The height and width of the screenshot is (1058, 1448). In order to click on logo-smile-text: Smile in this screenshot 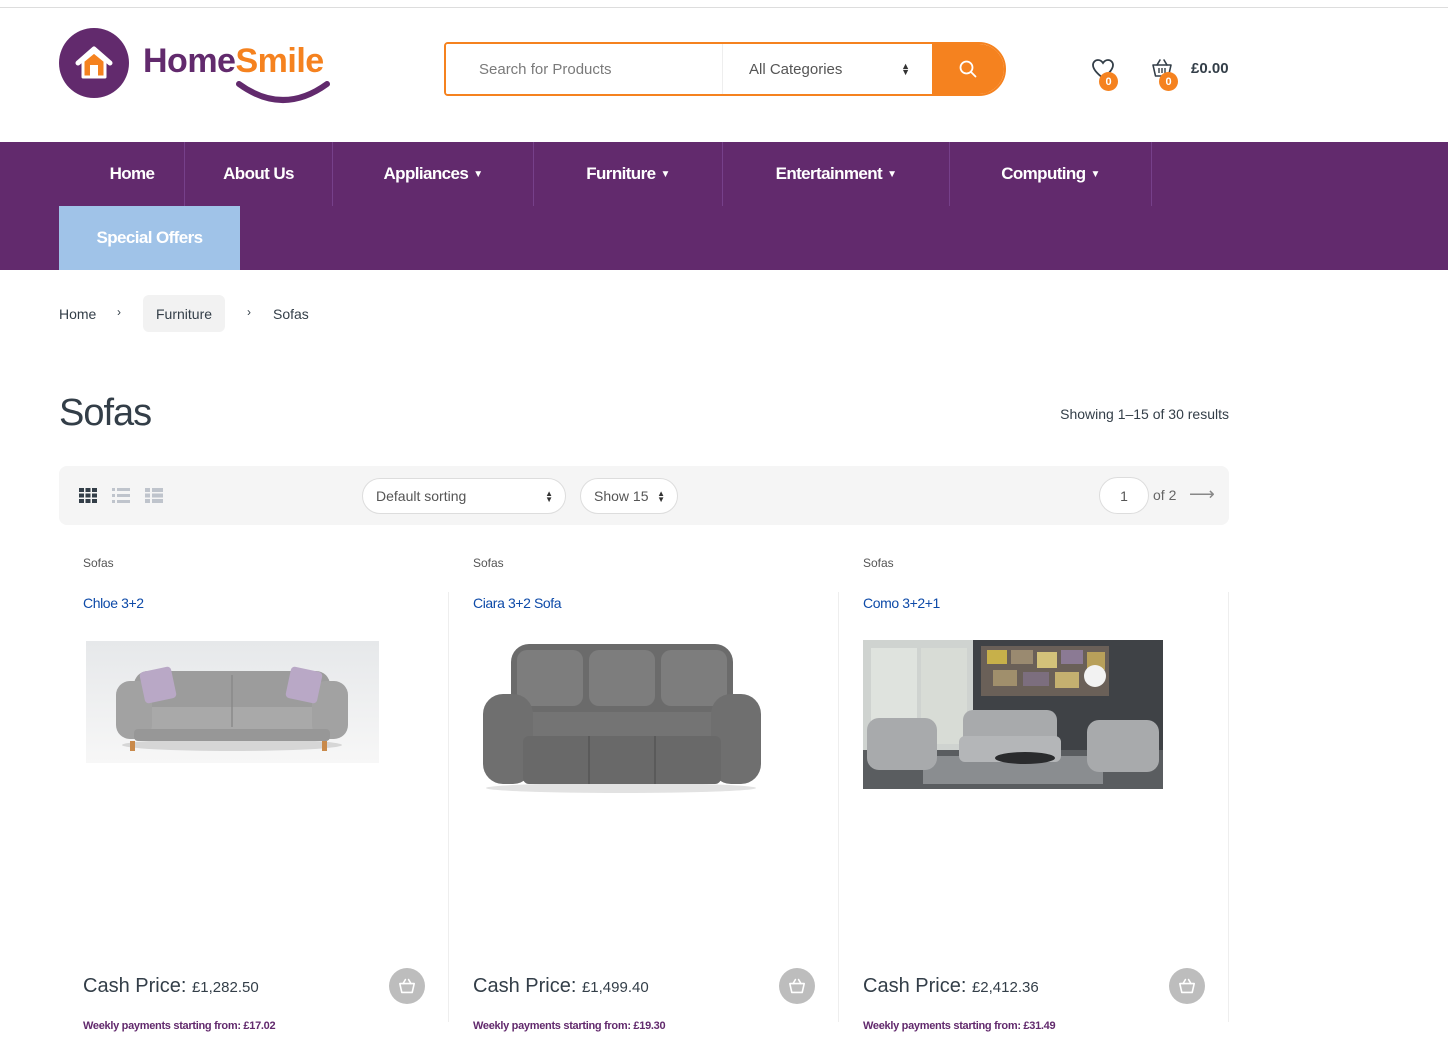, I will do `click(279, 61)`.